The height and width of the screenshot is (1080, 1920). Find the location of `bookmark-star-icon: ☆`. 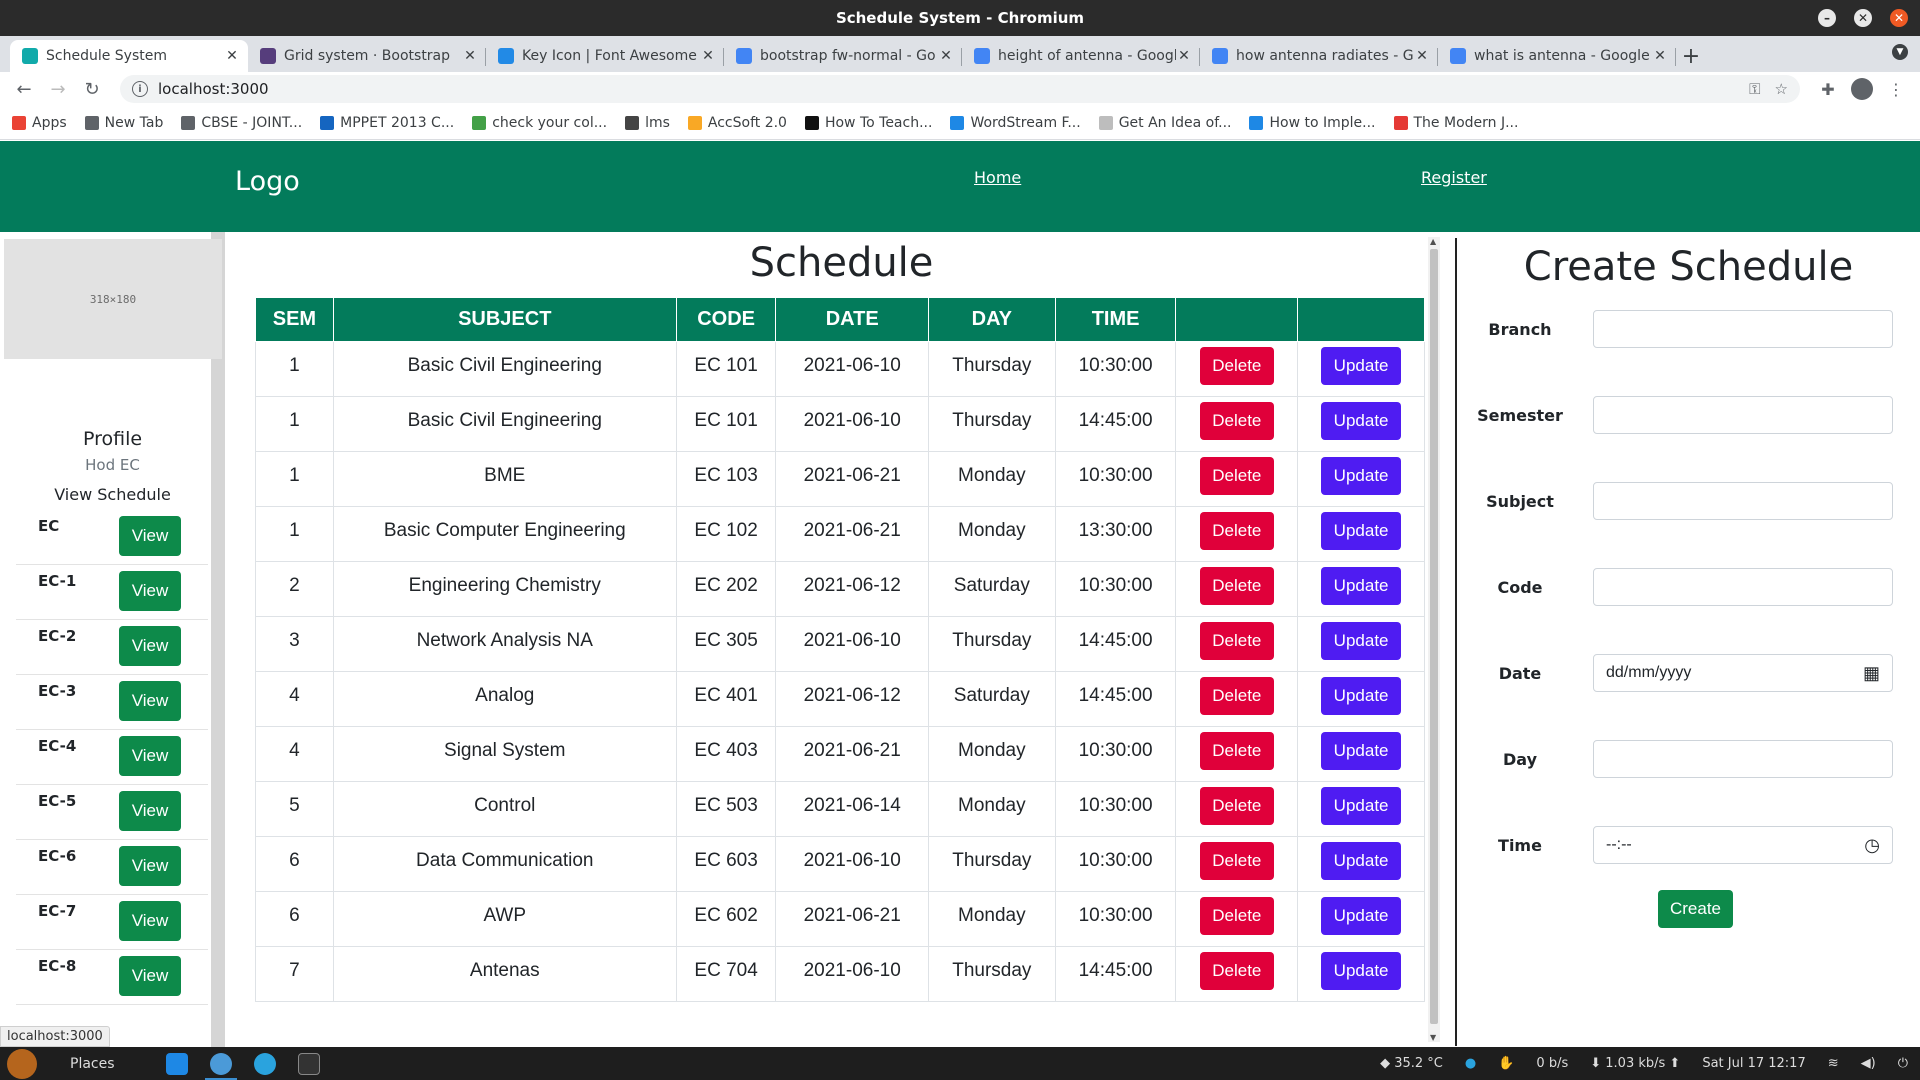

bookmark-star-icon: ☆ is located at coordinates (1781, 89).